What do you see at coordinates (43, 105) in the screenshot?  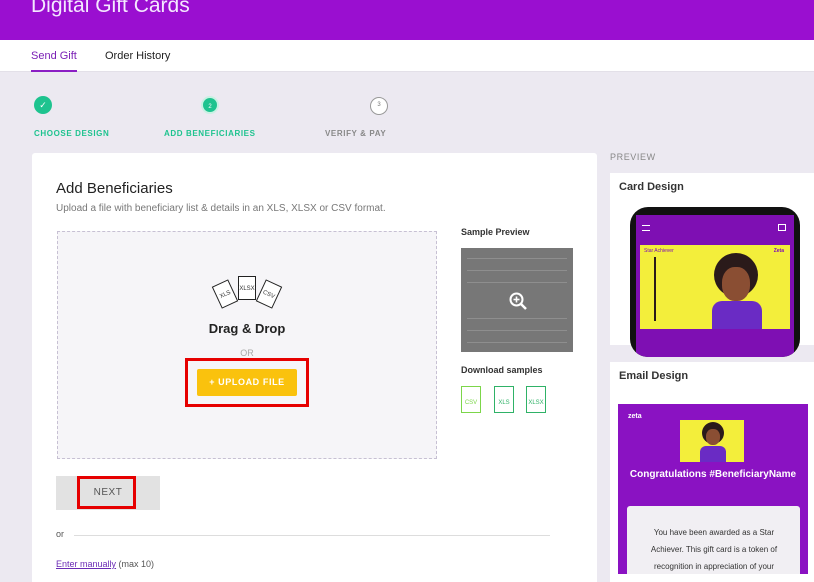 I see `check-icon: ✓` at bounding box center [43, 105].